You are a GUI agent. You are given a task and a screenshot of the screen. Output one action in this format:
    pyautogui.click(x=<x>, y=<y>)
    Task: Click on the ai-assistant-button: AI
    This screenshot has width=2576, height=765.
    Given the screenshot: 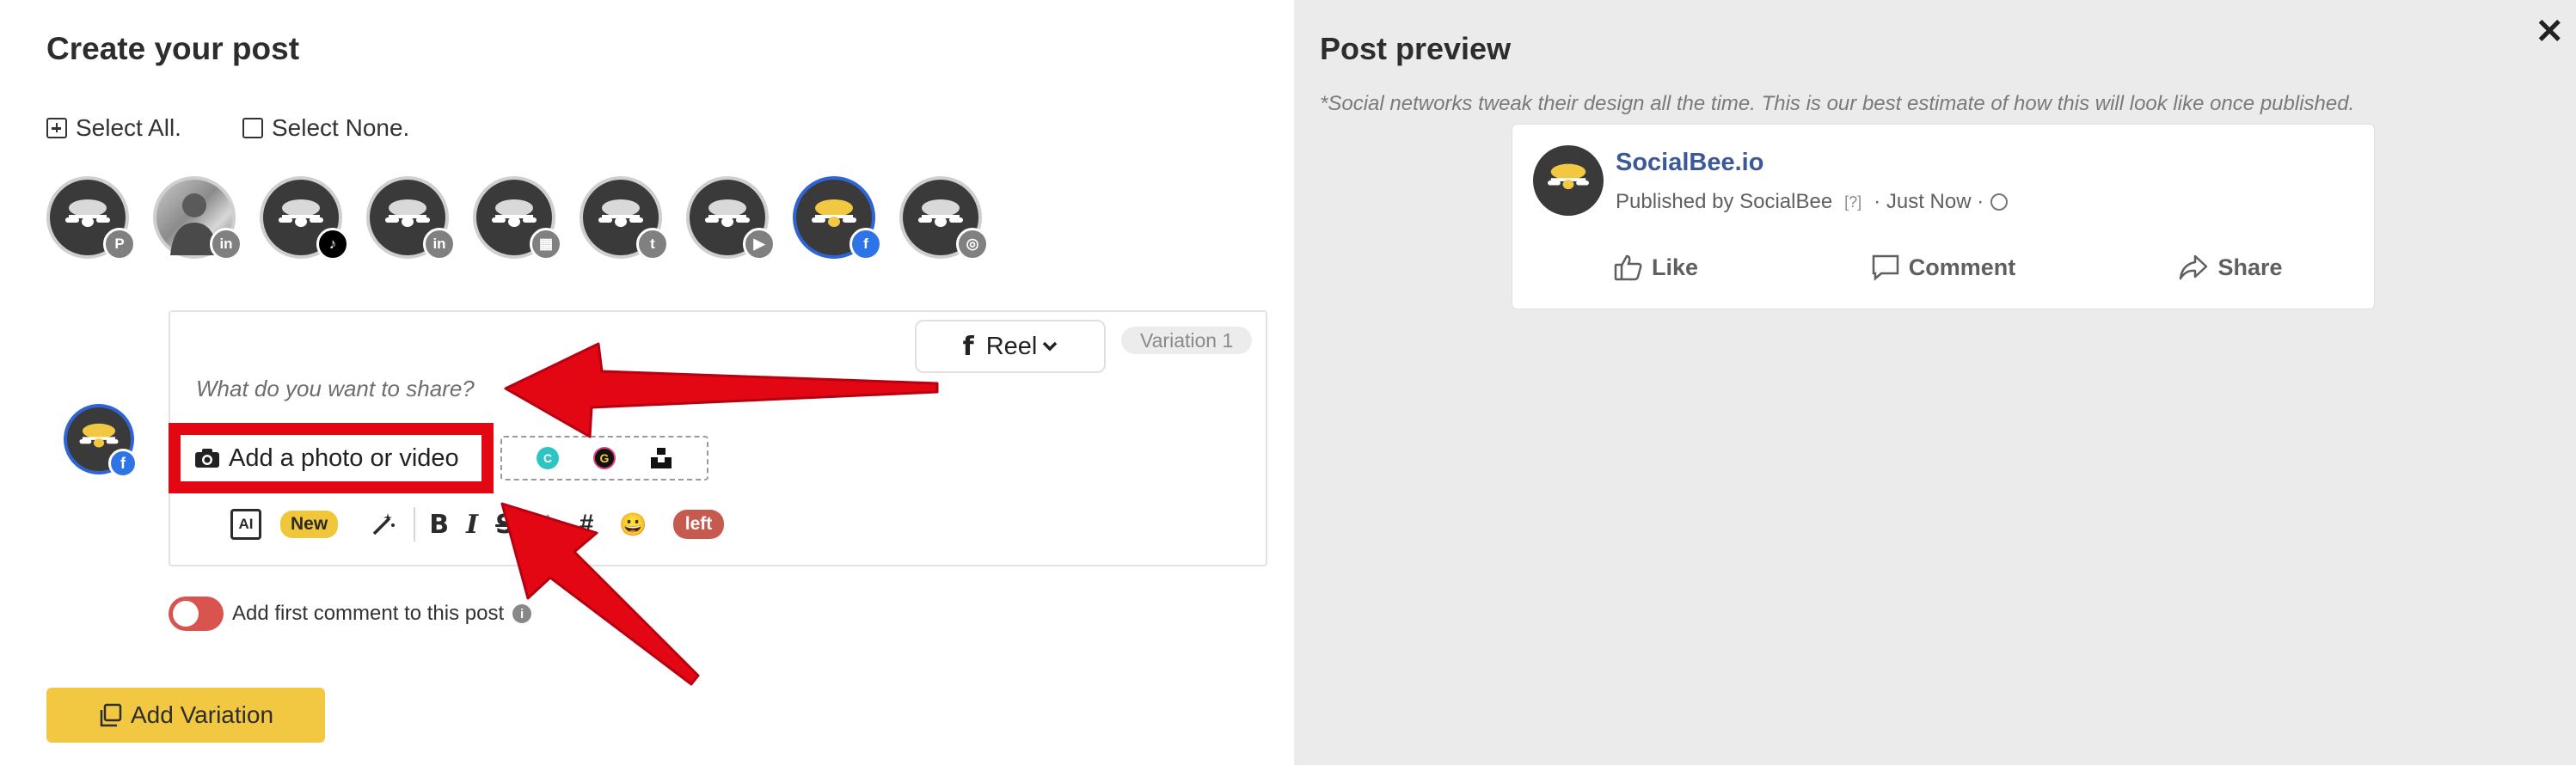 What is the action you would take?
    pyautogui.click(x=245, y=525)
    